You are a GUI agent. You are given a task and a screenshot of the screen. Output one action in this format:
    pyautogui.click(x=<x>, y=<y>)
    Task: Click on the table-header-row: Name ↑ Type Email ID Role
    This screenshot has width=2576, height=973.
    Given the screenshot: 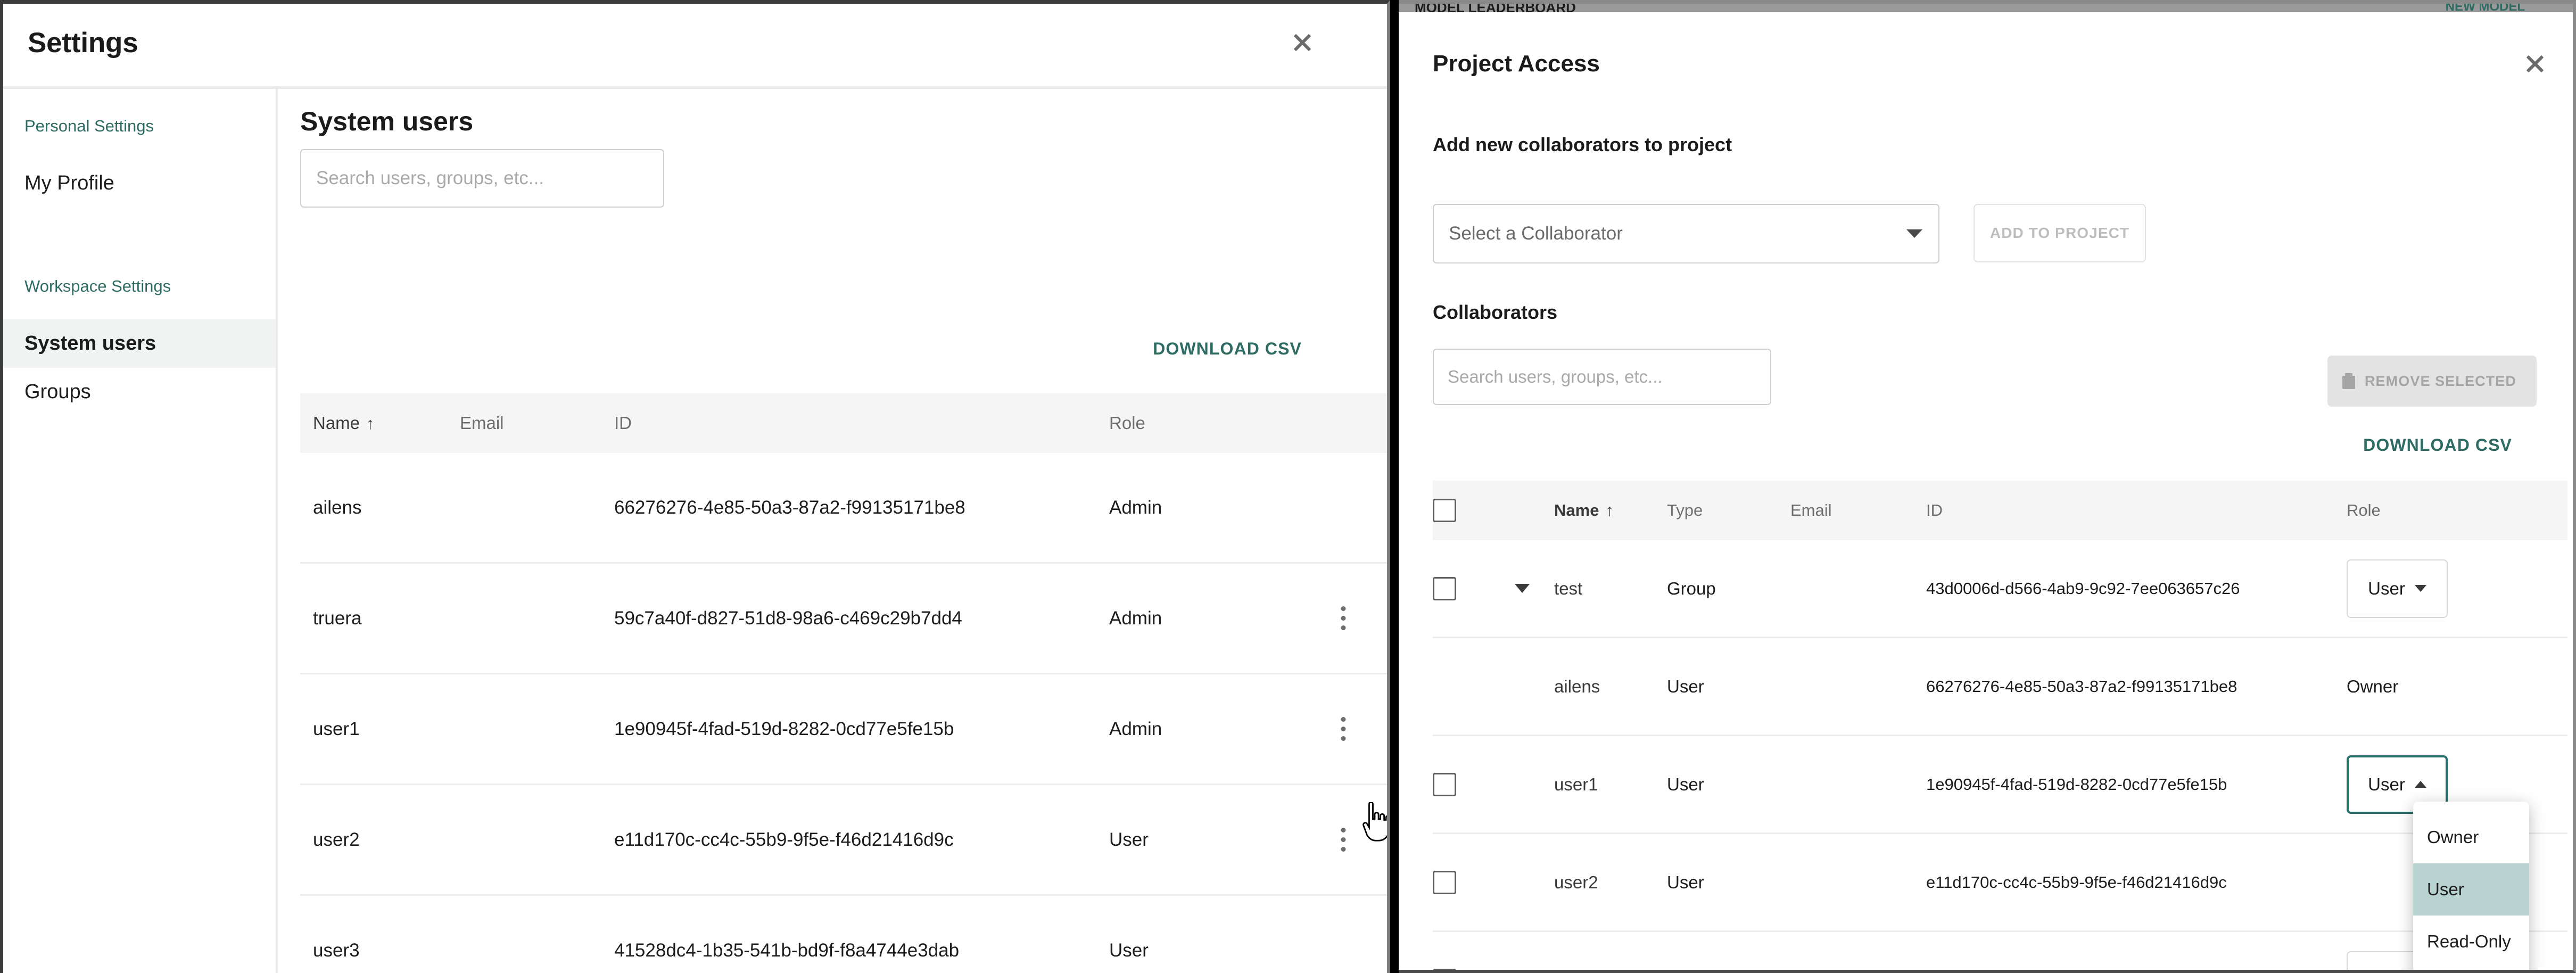 What is the action you would take?
    pyautogui.click(x=2000, y=510)
    